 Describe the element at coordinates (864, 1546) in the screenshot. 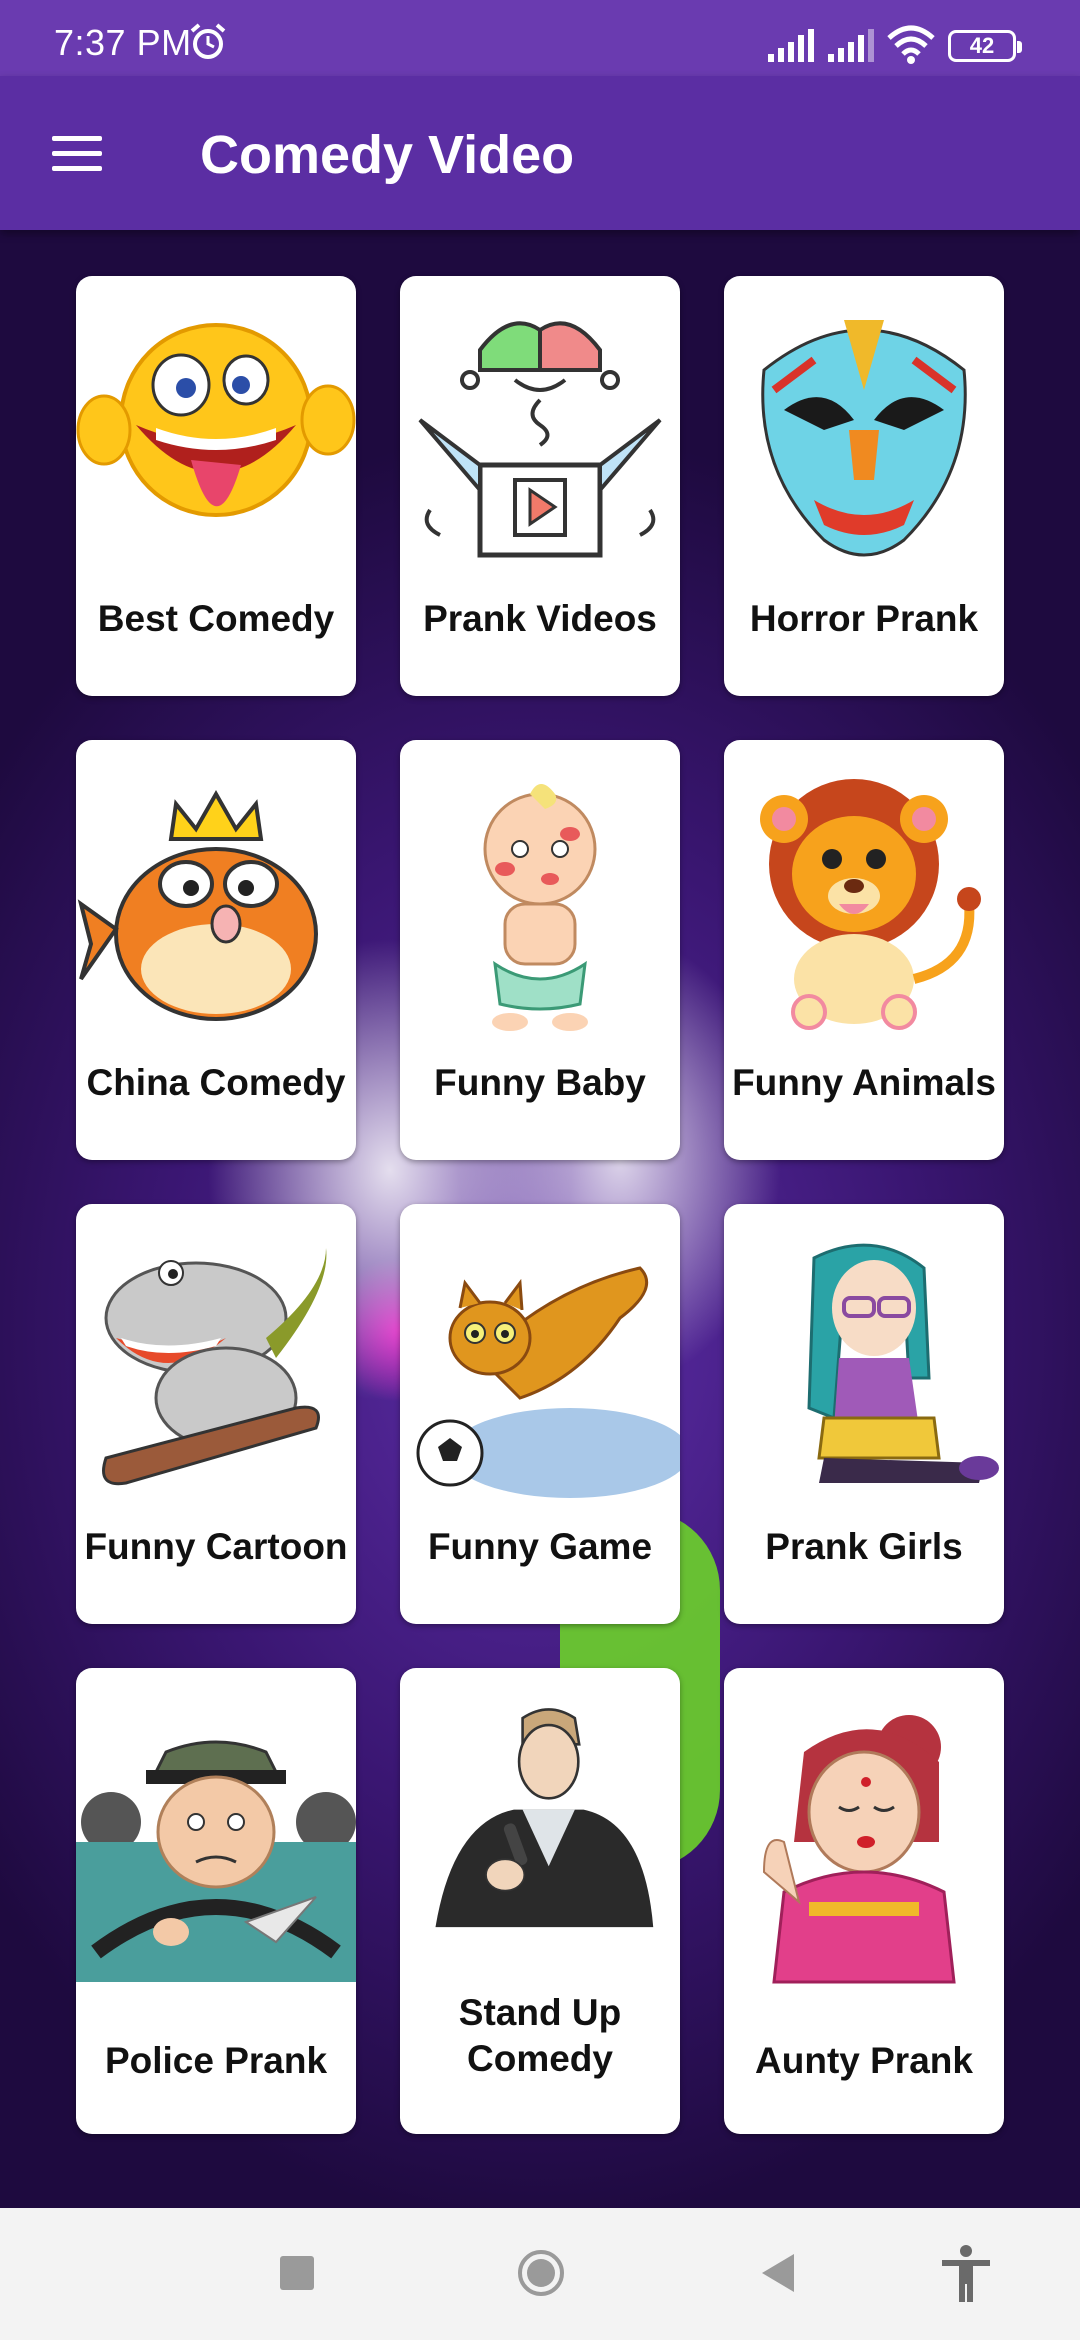

I see `category-label: Prank Girls` at that location.